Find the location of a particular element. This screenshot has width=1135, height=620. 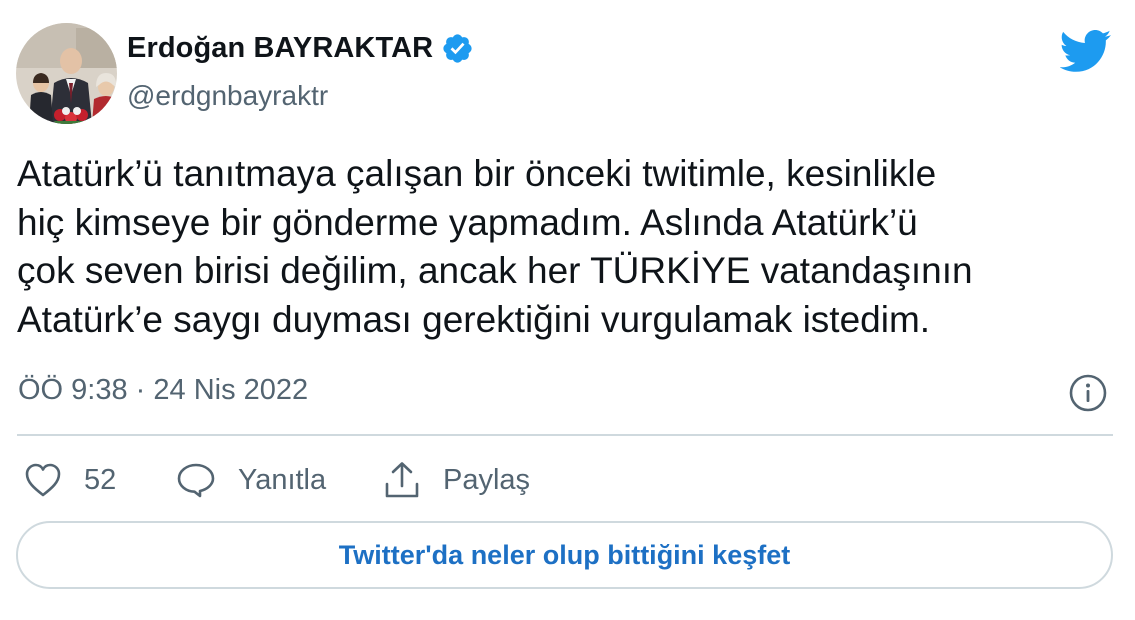

tweet-timestamp: ÖÖ 9:38 · 24 Nis 2022 is located at coordinates (163, 390).